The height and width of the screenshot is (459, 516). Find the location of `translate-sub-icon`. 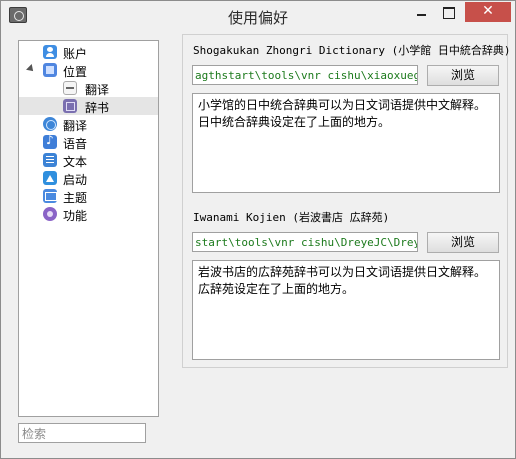

translate-sub-icon is located at coordinates (70, 88).